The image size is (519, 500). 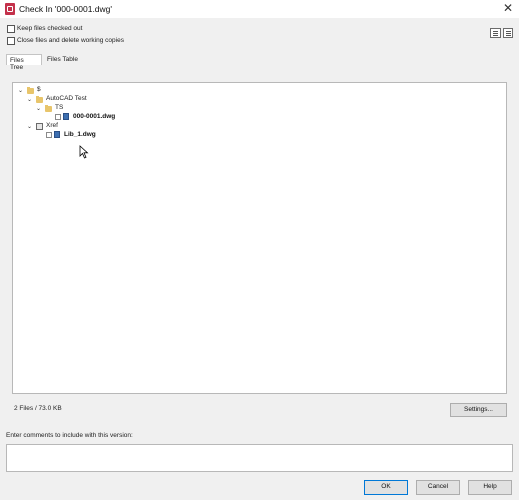 I want to click on expand-root-icon: ⌄, so click(x=20, y=90).